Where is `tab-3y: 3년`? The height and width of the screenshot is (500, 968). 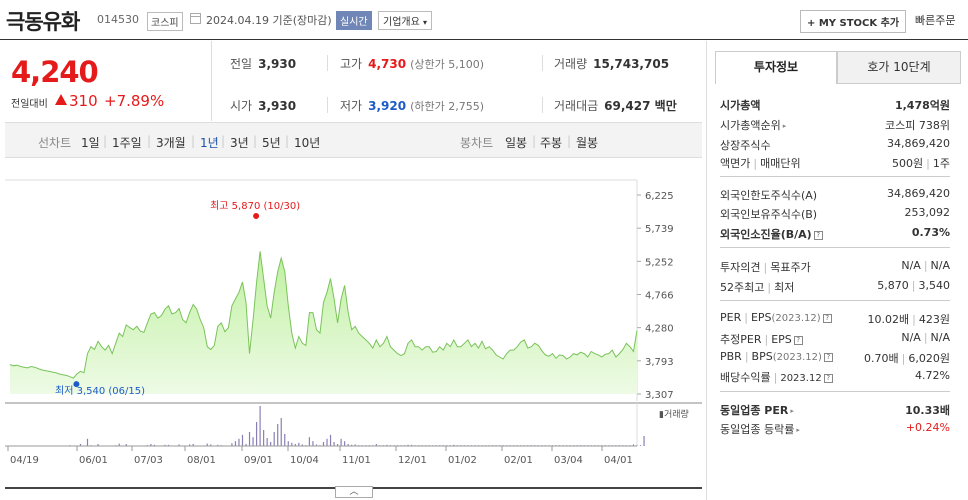
tab-3y: 3년 is located at coordinates (239, 142).